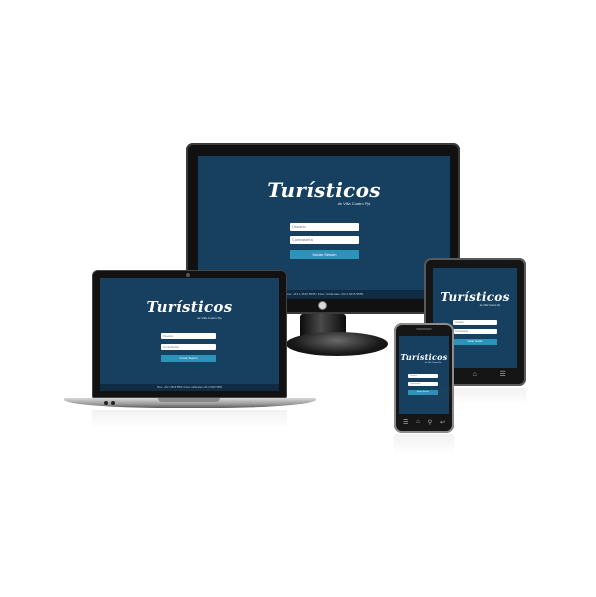 This screenshot has width=596, height=597. I want to click on webcam-icon, so click(188, 275).